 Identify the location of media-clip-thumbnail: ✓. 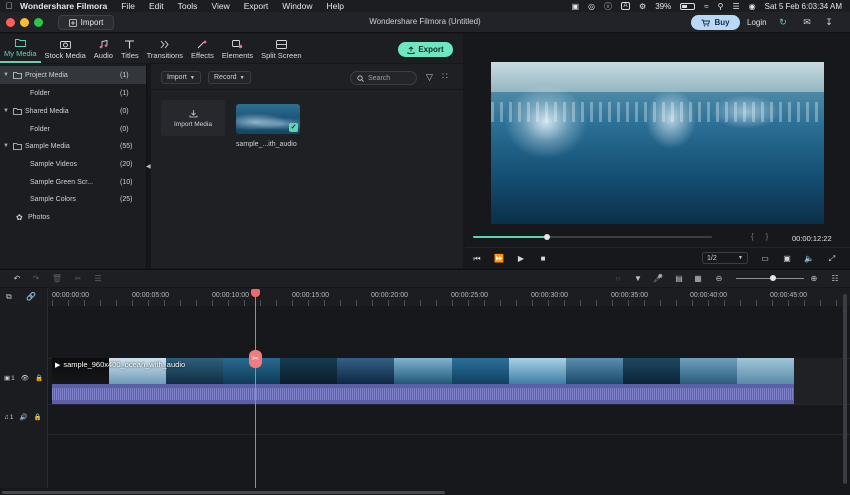
(268, 119).